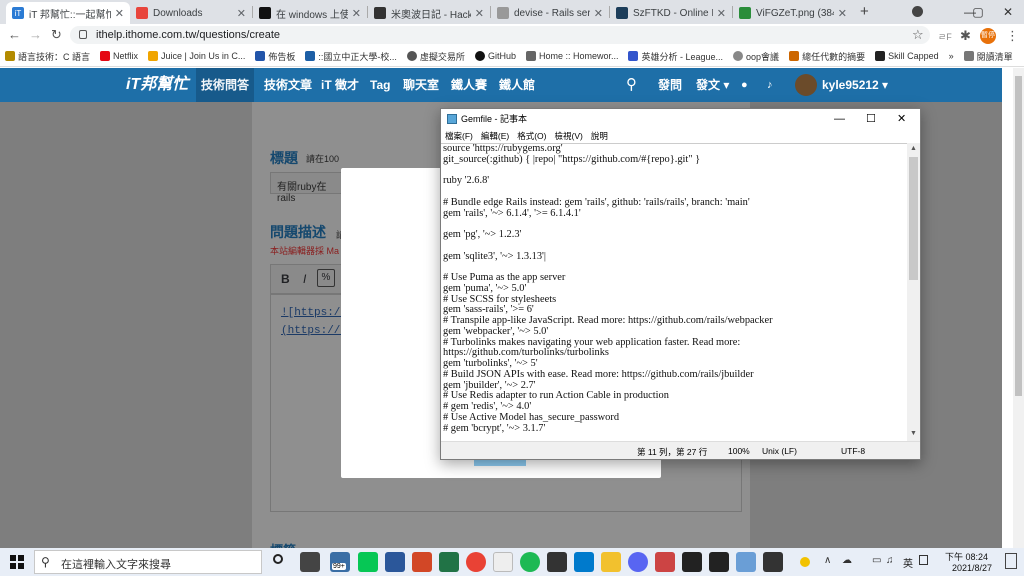  I want to click on maximize-icon: ☐, so click(871, 119).